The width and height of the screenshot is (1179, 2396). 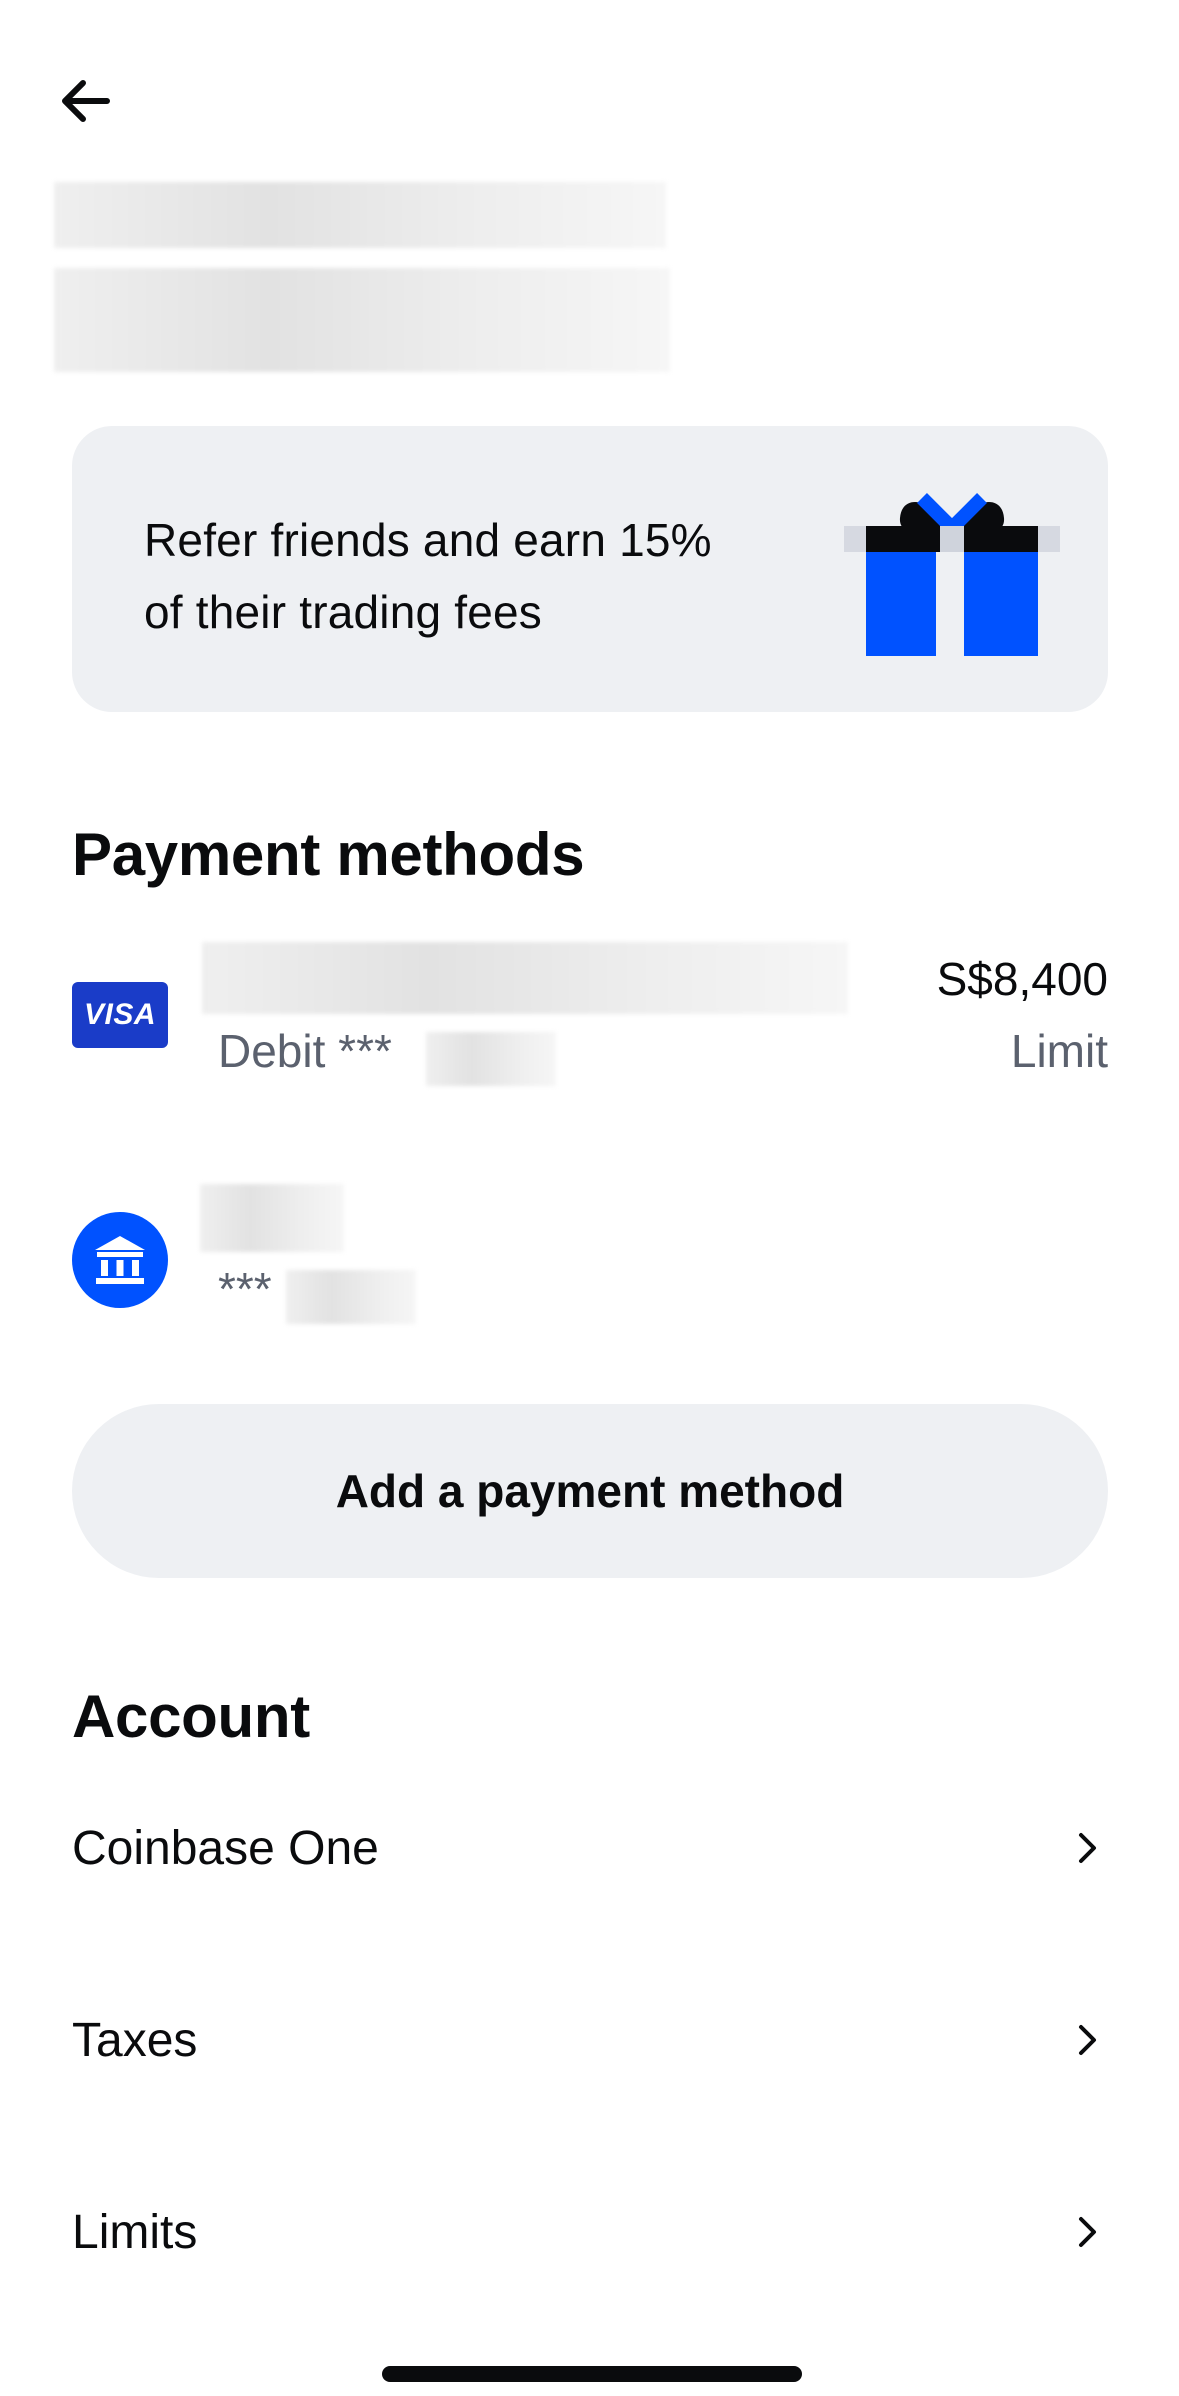 What do you see at coordinates (590, 2232) in the screenshot?
I see `account-item-limits: Limits` at bounding box center [590, 2232].